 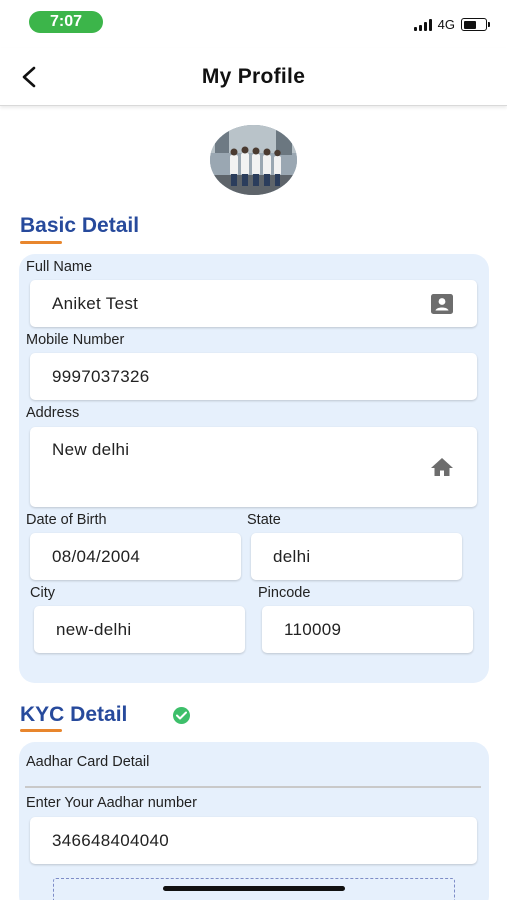 I want to click on signal-icon, so click(x=422, y=24).